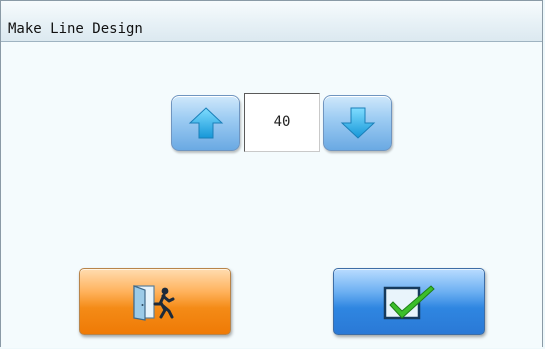 This screenshot has height=349, width=545. What do you see at coordinates (271, 21) in the screenshot?
I see `title-bar: Make Line Design` at bounding box center [271, 21].